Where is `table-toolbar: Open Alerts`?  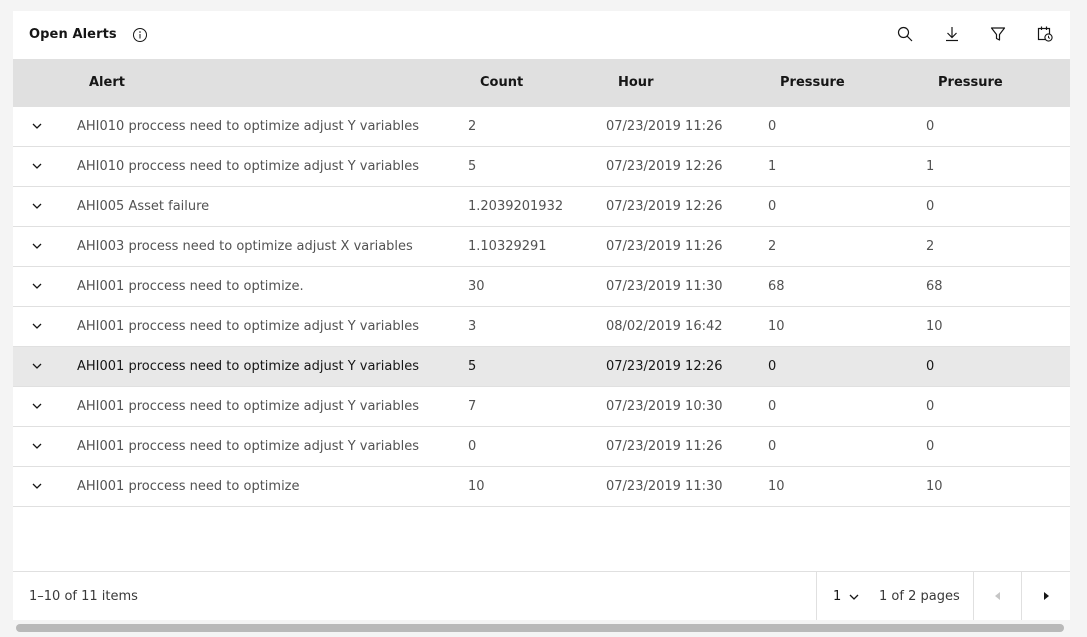
table-toolbar: Open Alerts is located at coordinates (541, 35).